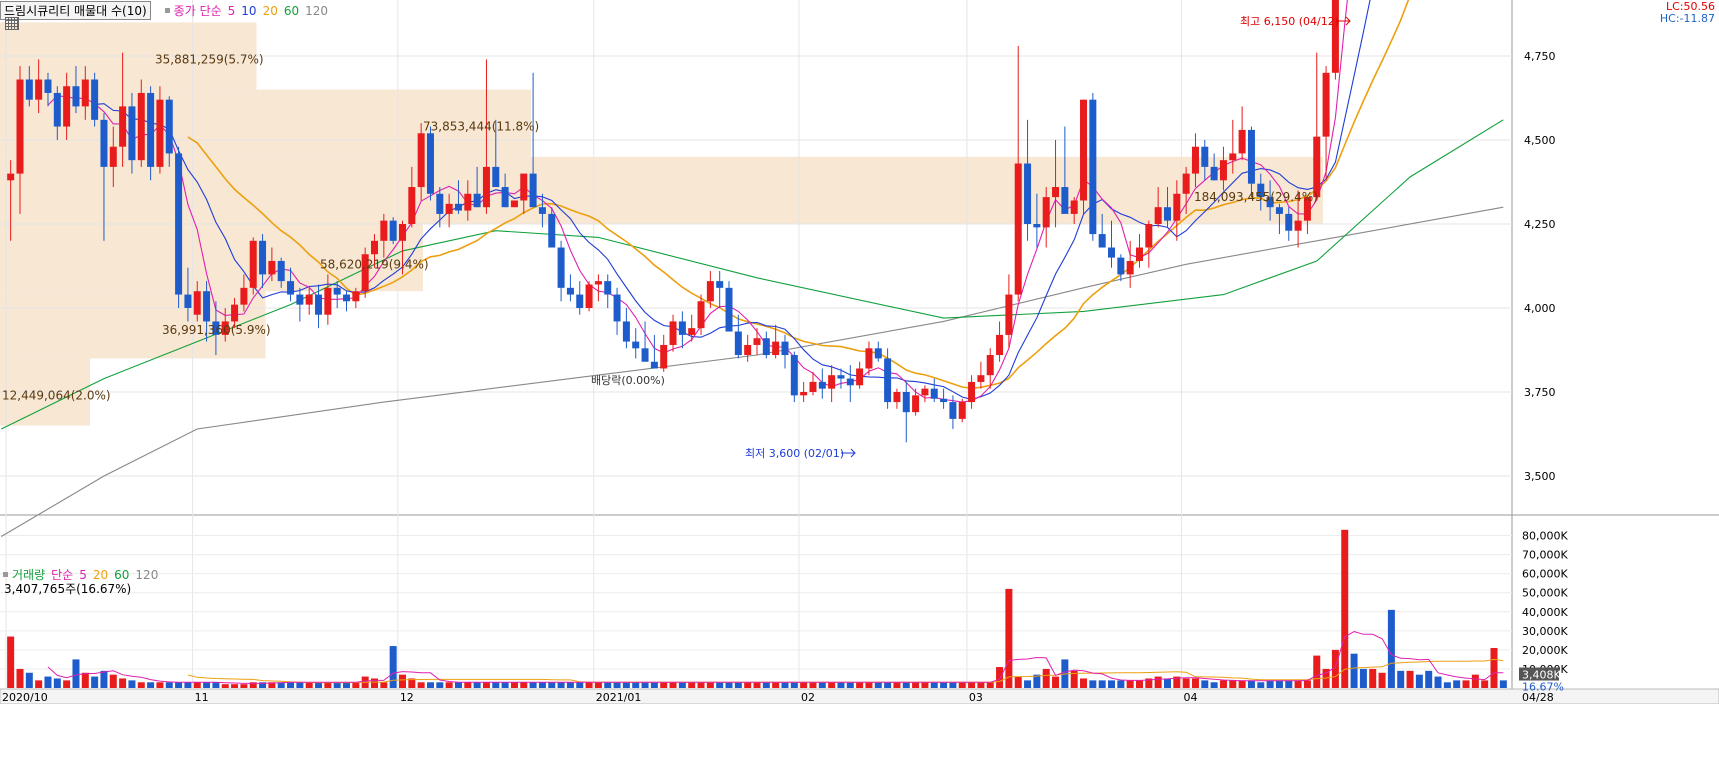 This screenshot has height=776, width=1719. Describe the element at coordinates (202, 697) in the screenshot. I see `x-tick-label: 11` at that location.